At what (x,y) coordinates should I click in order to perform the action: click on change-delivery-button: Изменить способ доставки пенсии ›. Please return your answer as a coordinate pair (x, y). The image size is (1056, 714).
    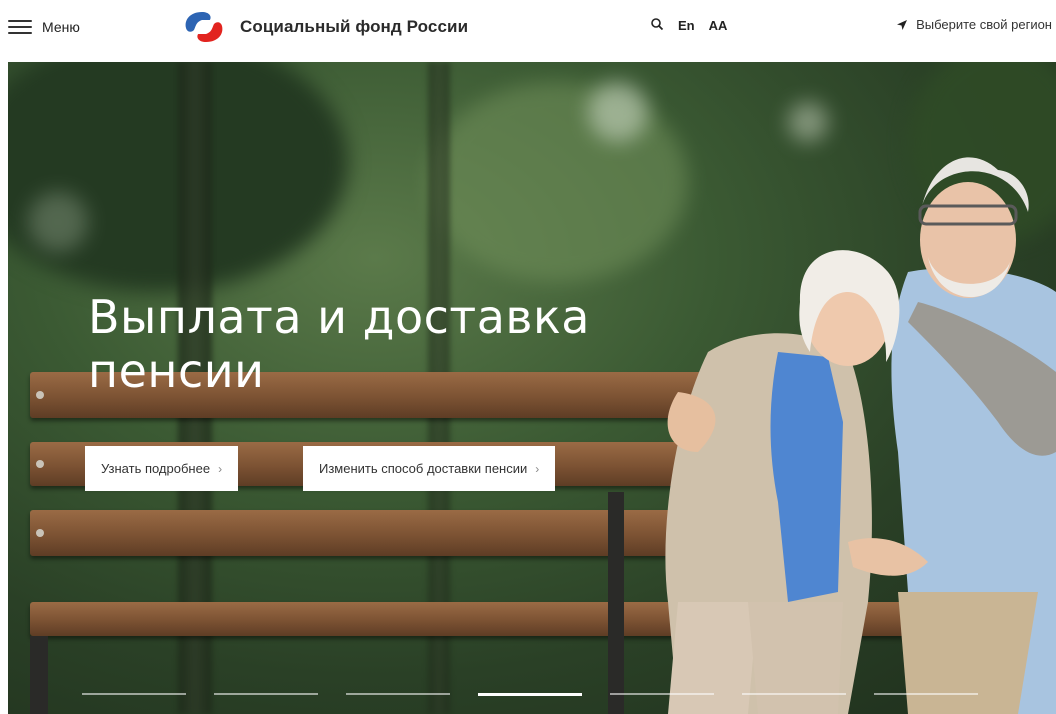
    Looking at the image, I should click on (429, 468).